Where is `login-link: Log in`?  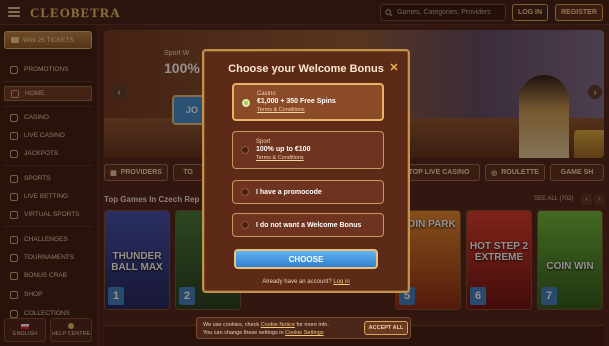 login-link: Log in is located at coordinates (341, 282).